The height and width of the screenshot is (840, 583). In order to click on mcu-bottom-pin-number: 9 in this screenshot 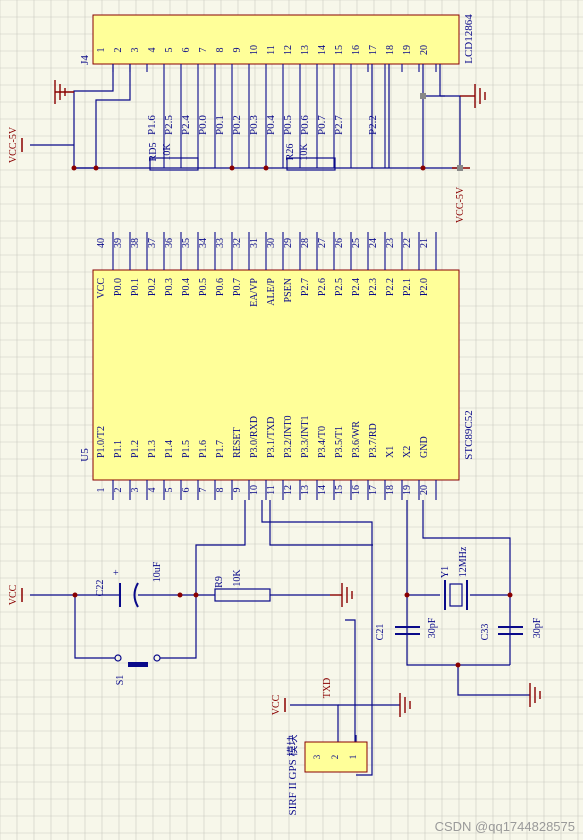, I will do `click(237, 490)`.